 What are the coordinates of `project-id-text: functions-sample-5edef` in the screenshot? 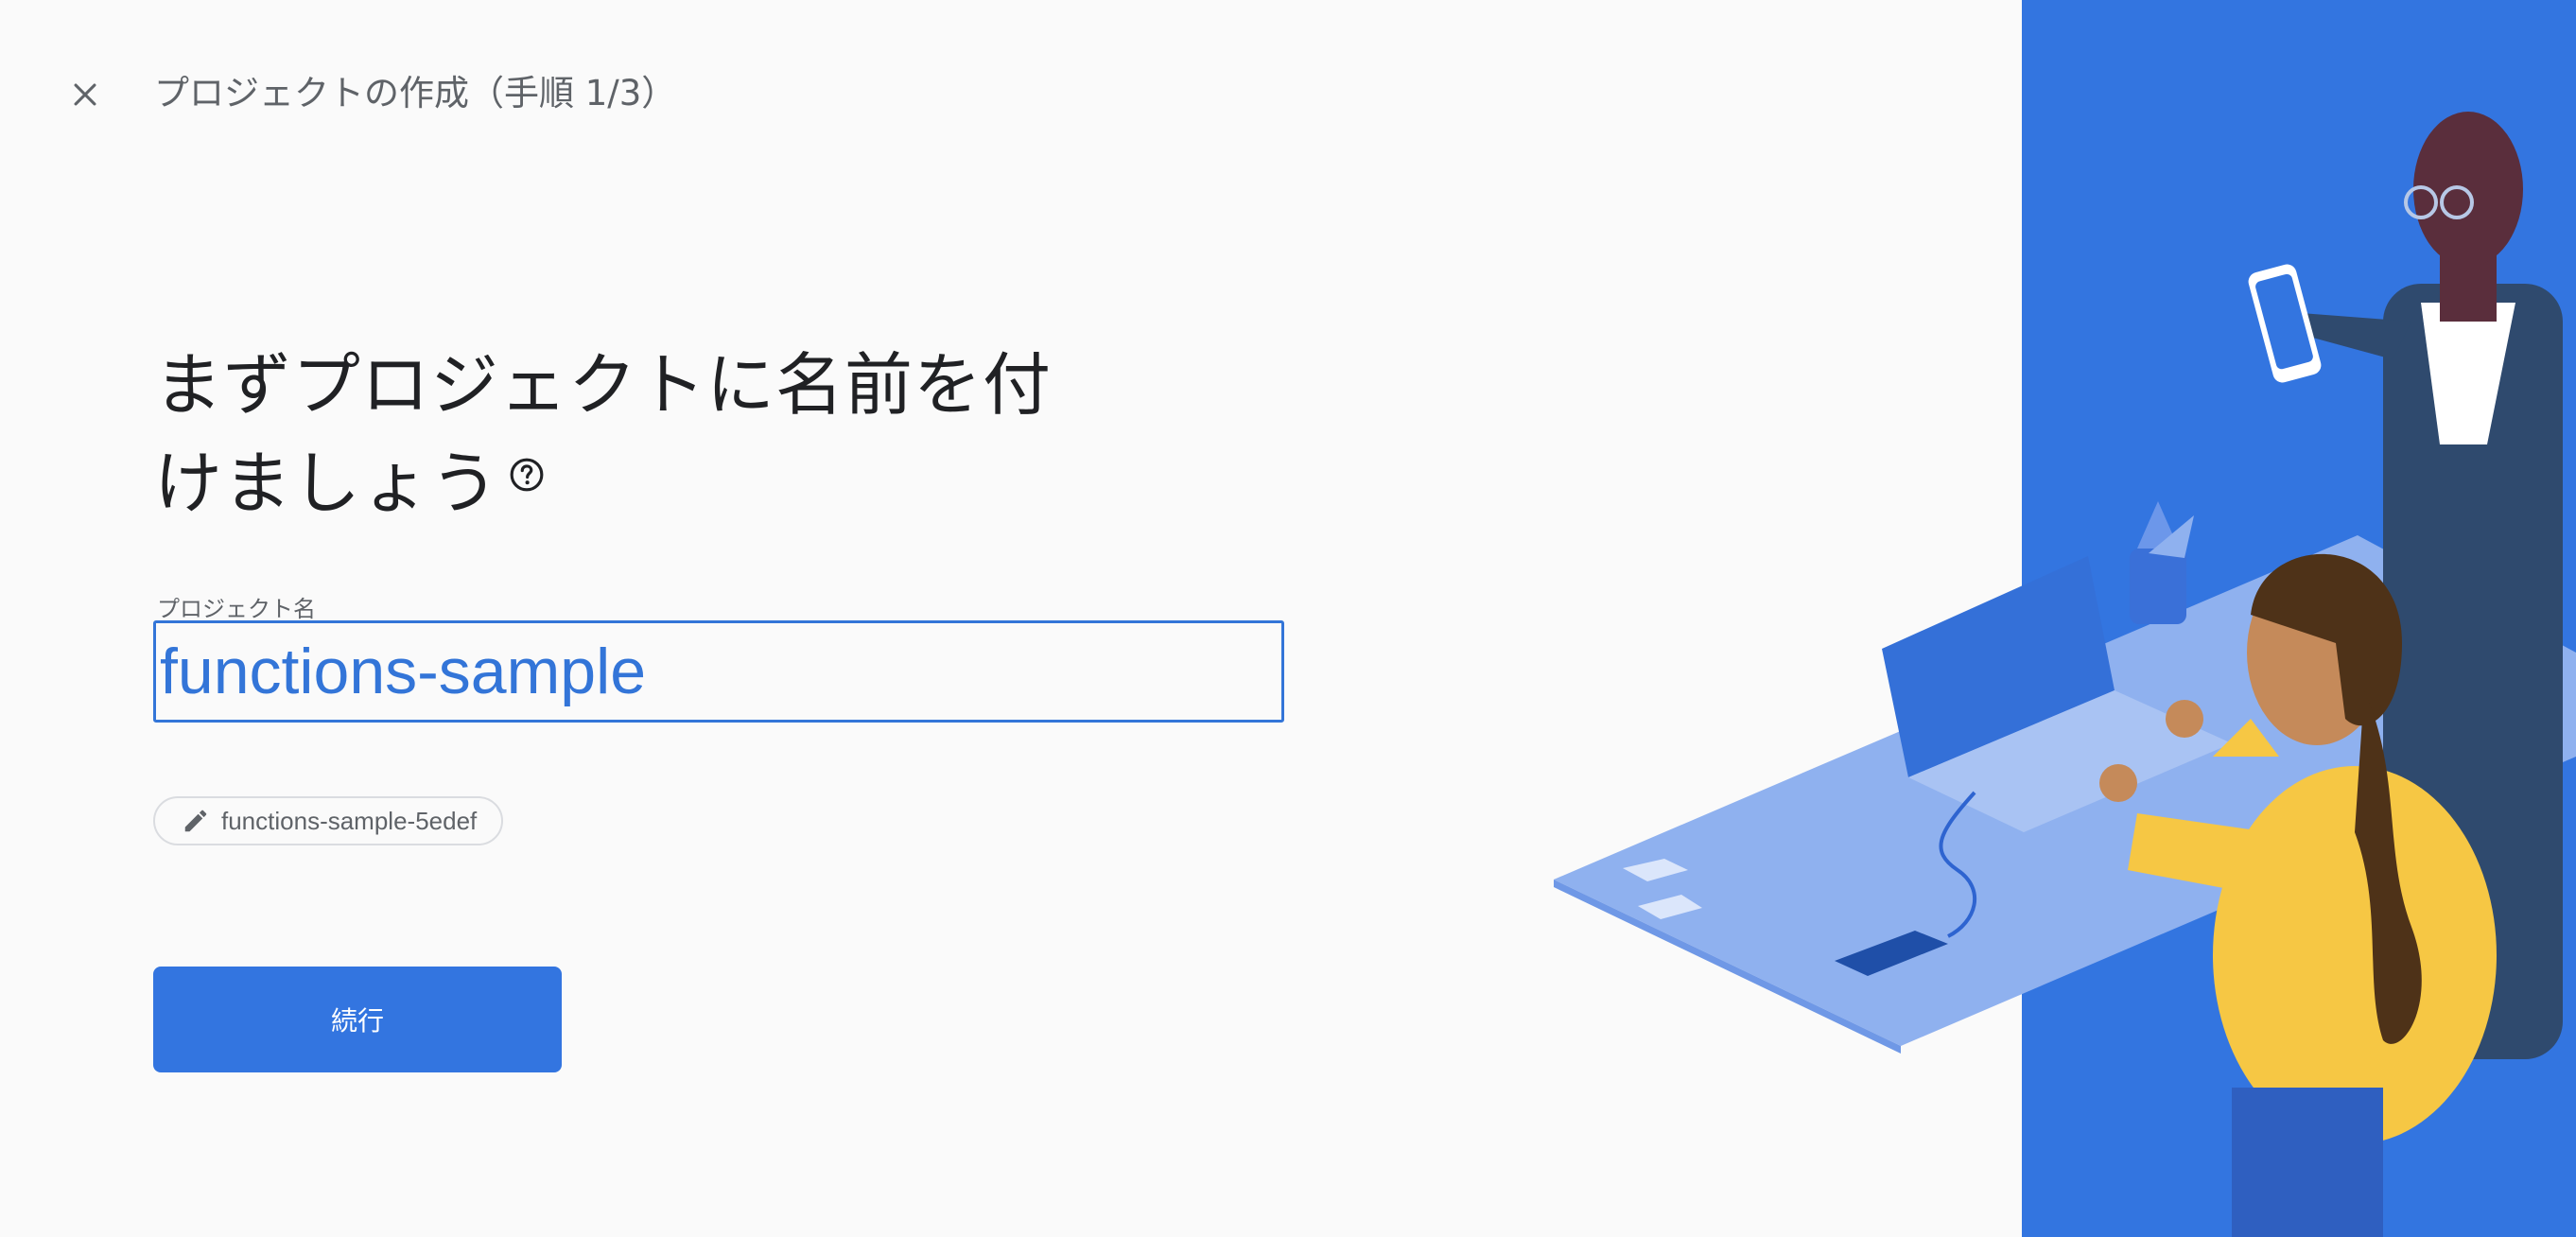 It's located at (349, 820).